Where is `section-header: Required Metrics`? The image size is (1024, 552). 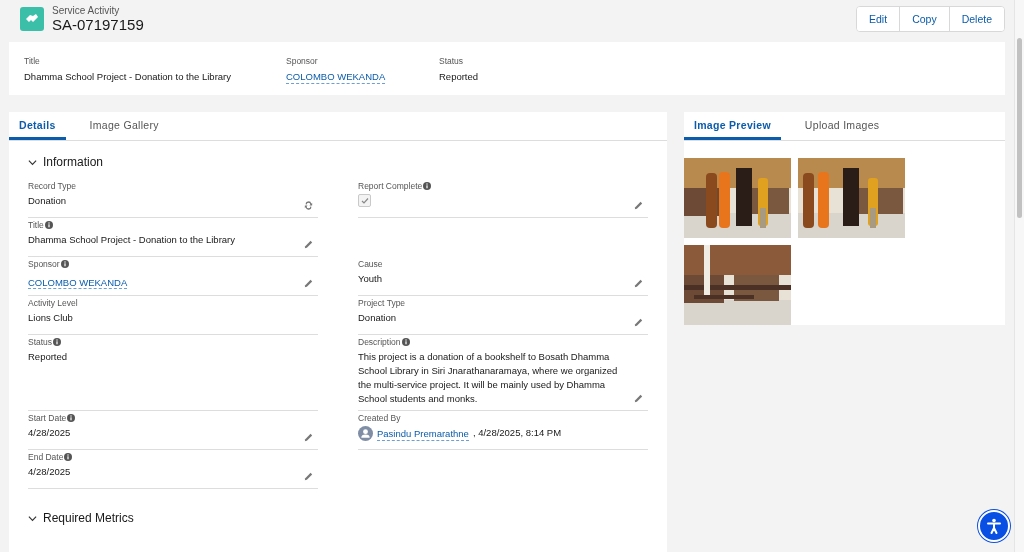 section-header: Required Metrics is located at coordinates (81, 518).